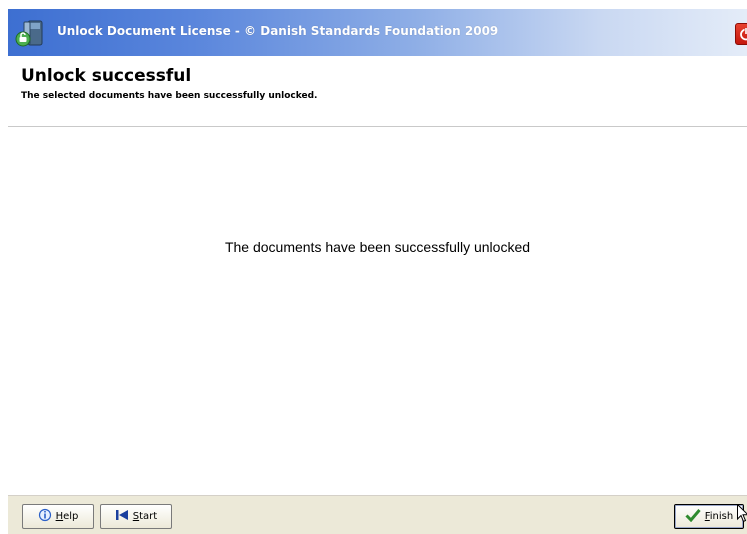 The width and height of the screenshot is (747, 534). I want to click on power-close-icon, so click(743, 34).